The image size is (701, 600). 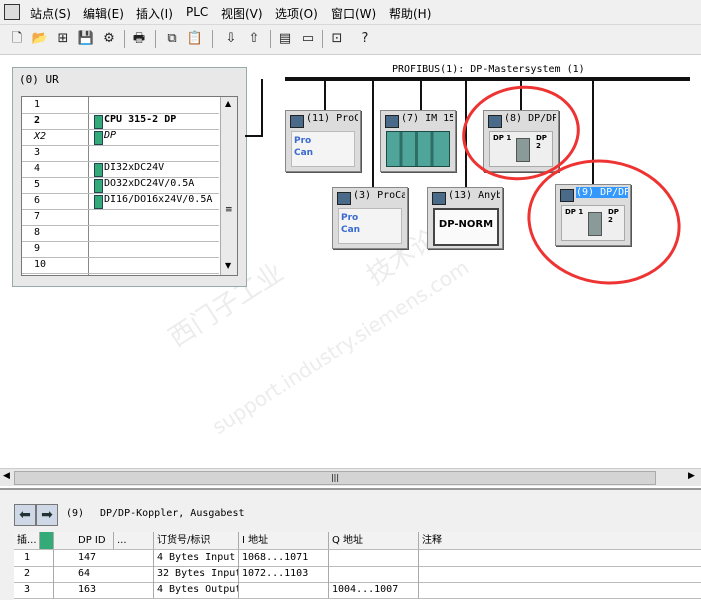 I want to click on rack-row: 6 DI16/DO16x24V/0.5A, so click(x=120, y=201).